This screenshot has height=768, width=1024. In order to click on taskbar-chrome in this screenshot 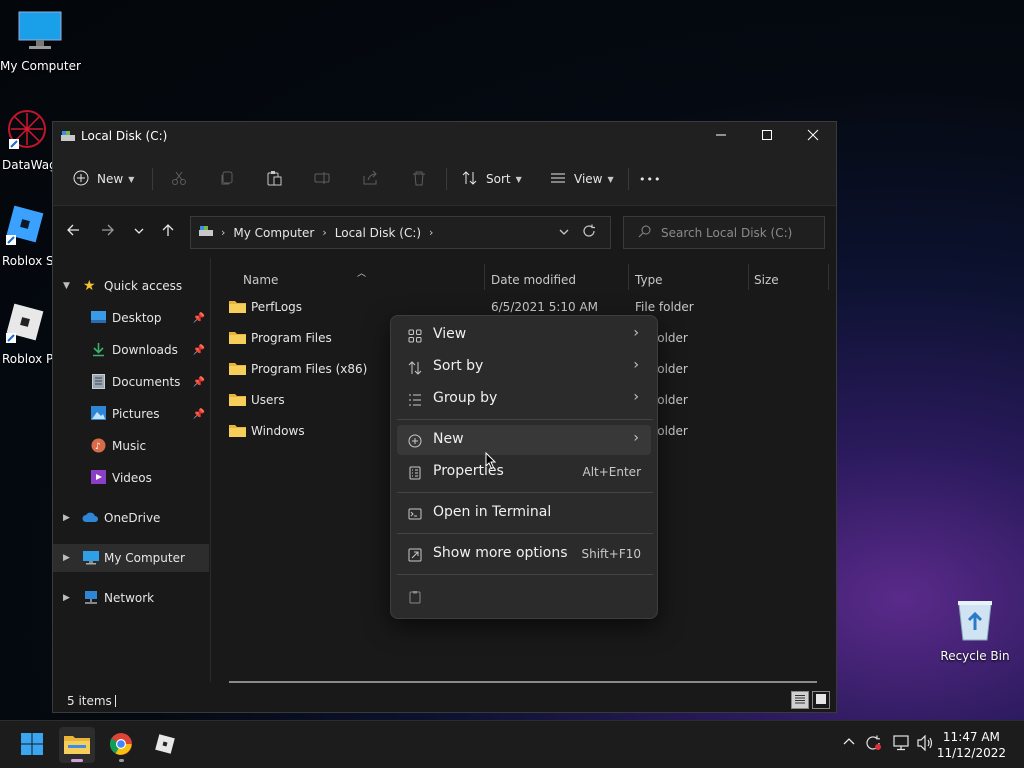, I will do `click(121, 745)`.